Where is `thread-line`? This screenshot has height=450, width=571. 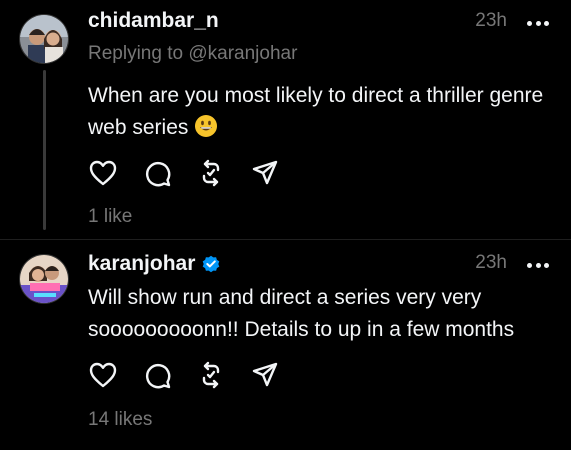
thread-line is located at coordinates (44, 150).